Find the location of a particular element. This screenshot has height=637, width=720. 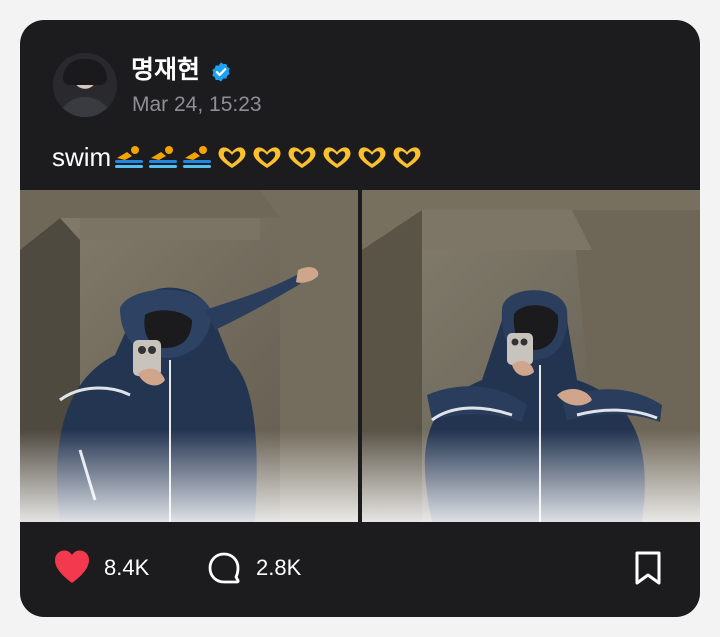

comment-icon is located at coordinates (224, 568).